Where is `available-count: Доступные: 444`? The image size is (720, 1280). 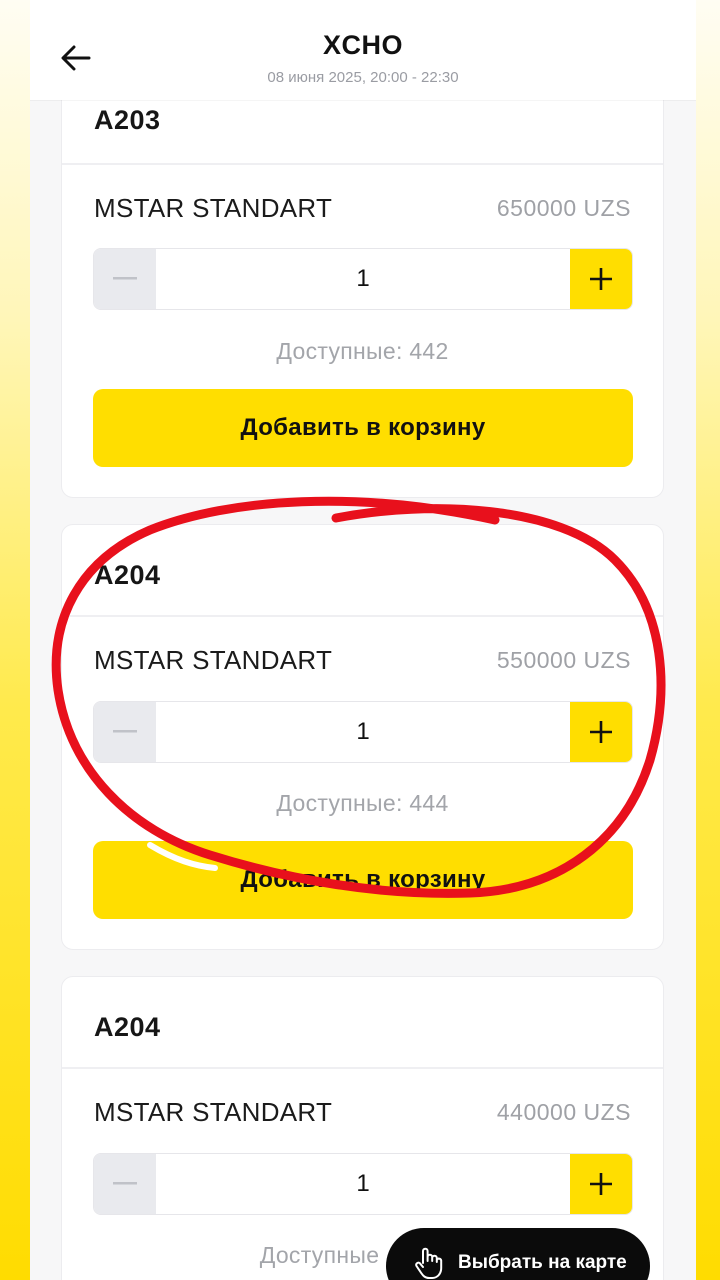
available-count: Доступные: 444 is located at coordinates (362, 803).